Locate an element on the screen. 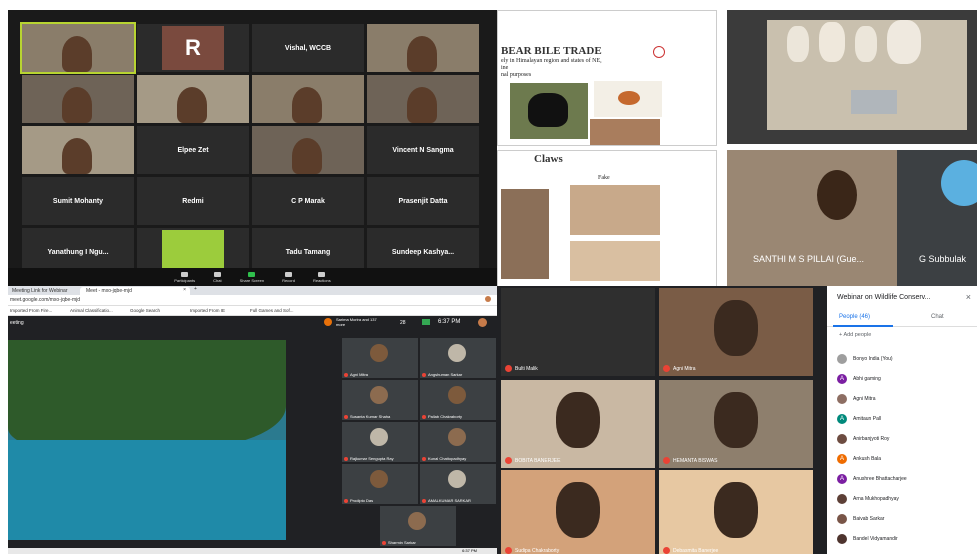 The image size is (977, 554). participant-name: Redmi is located at coordinates (193, 201).